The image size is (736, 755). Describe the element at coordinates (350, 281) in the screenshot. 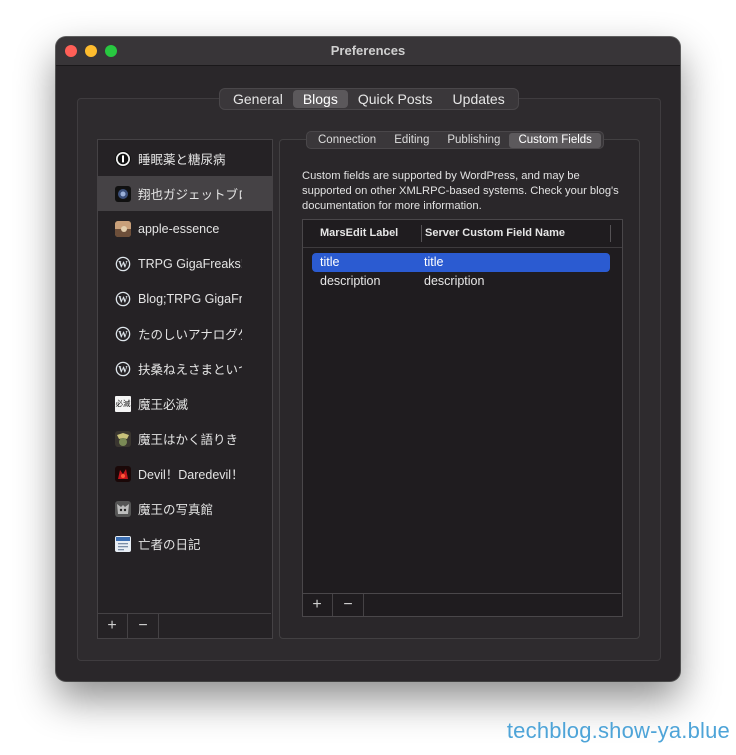

I see `field-label-cell: description` at that location.